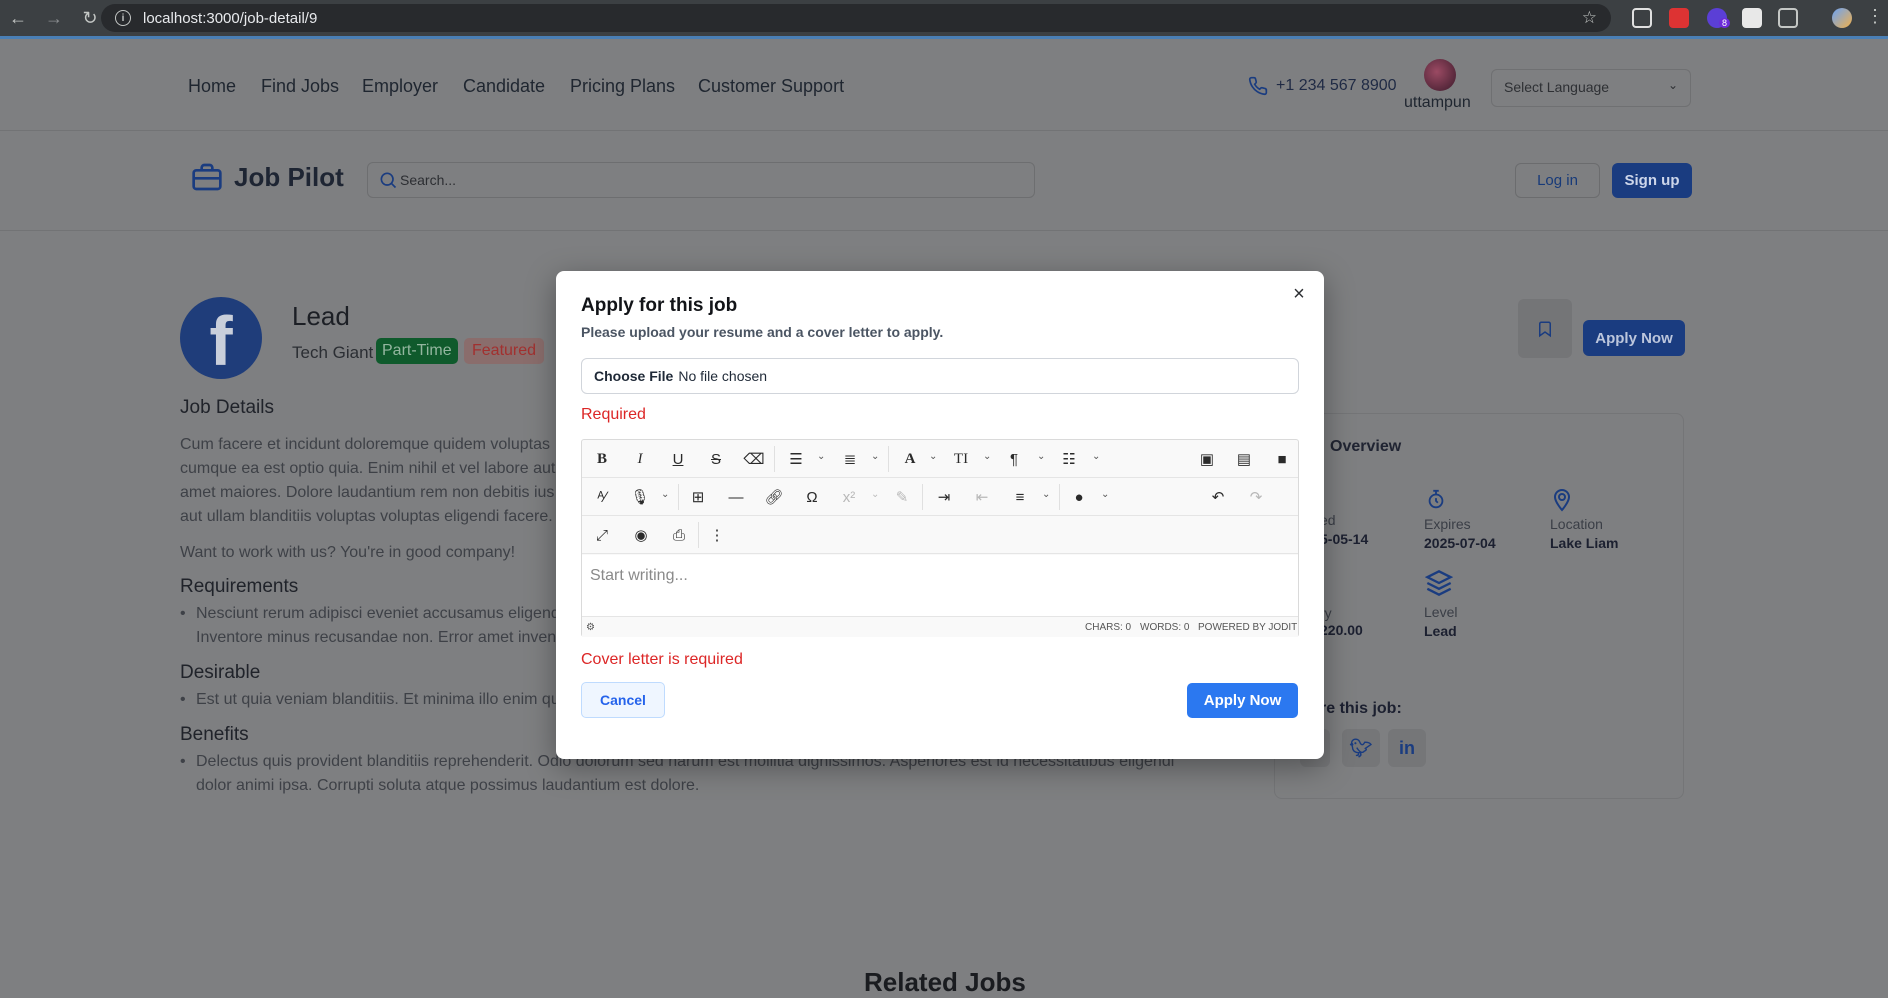  What do you see at coordinates (717, 535) in the screenshot?
I see `more-options-icon: ⋮` at bounding box center [717, 535].